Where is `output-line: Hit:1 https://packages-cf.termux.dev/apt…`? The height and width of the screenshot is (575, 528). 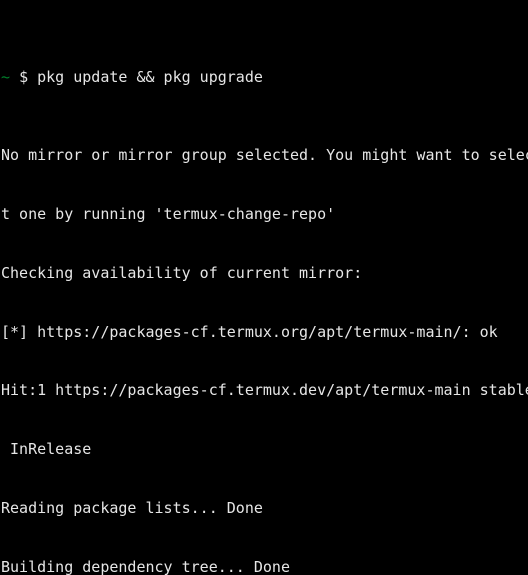 output-line: Hit:1 https://packages-cf.termux.dev/apt… is located at coordinates (264, 390).